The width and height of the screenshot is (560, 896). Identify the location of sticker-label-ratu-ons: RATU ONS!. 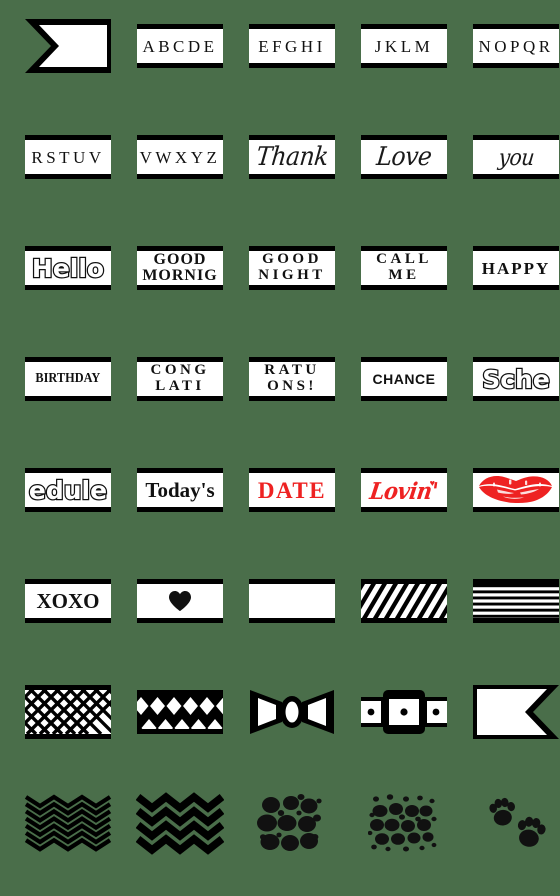
(292, 379).